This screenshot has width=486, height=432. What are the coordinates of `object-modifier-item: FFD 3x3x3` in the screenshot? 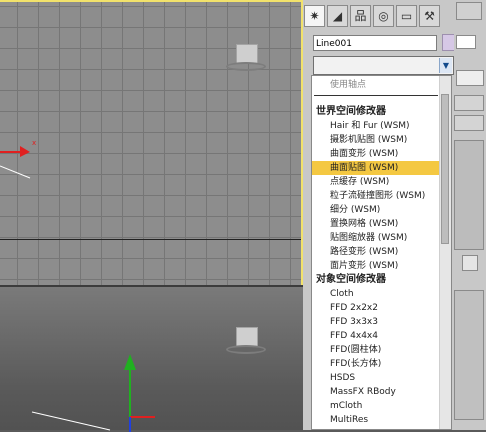 It's located at (381, 322).